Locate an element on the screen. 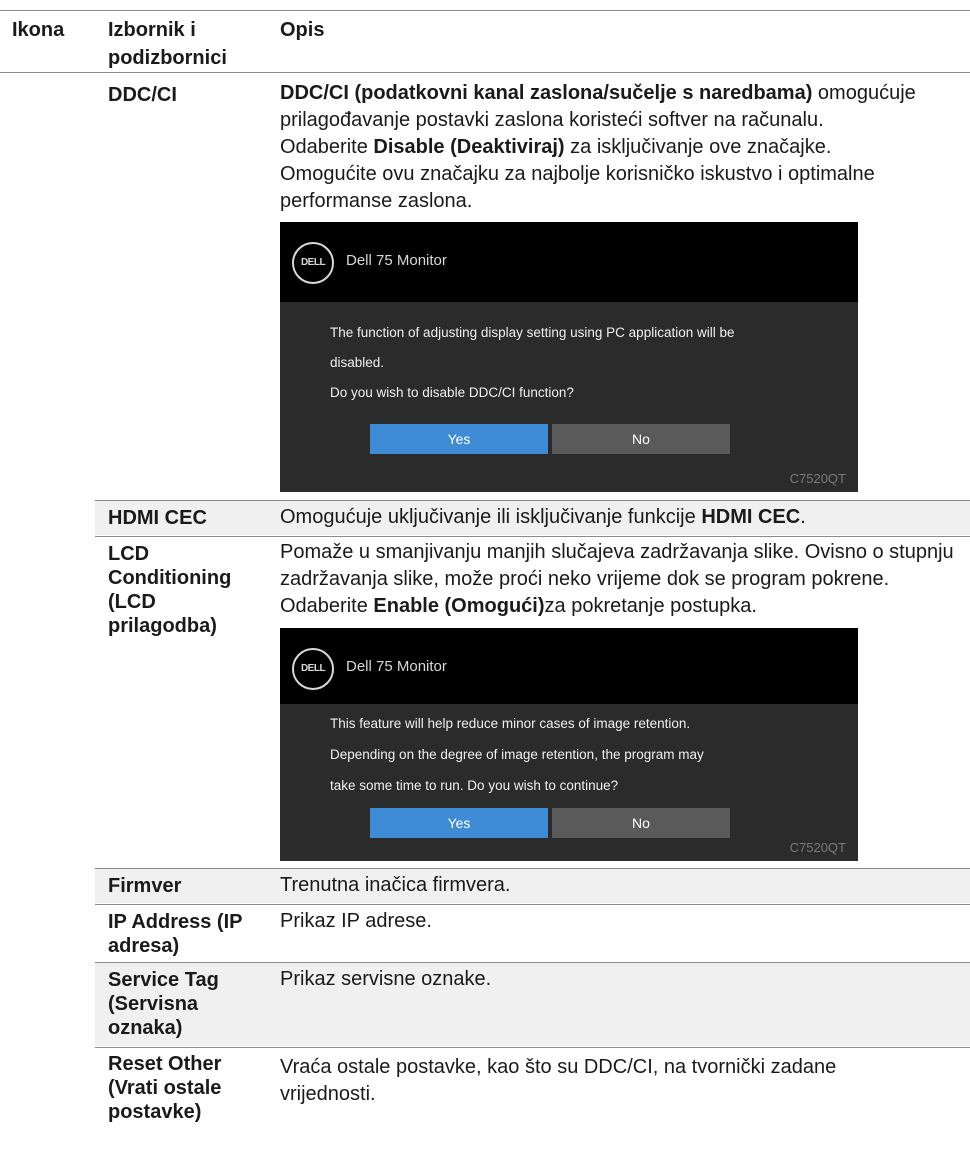 Image resolution: width=970 pixels, height=1158 pixels. header-bottom-rule is located at coordinates (485, 72).